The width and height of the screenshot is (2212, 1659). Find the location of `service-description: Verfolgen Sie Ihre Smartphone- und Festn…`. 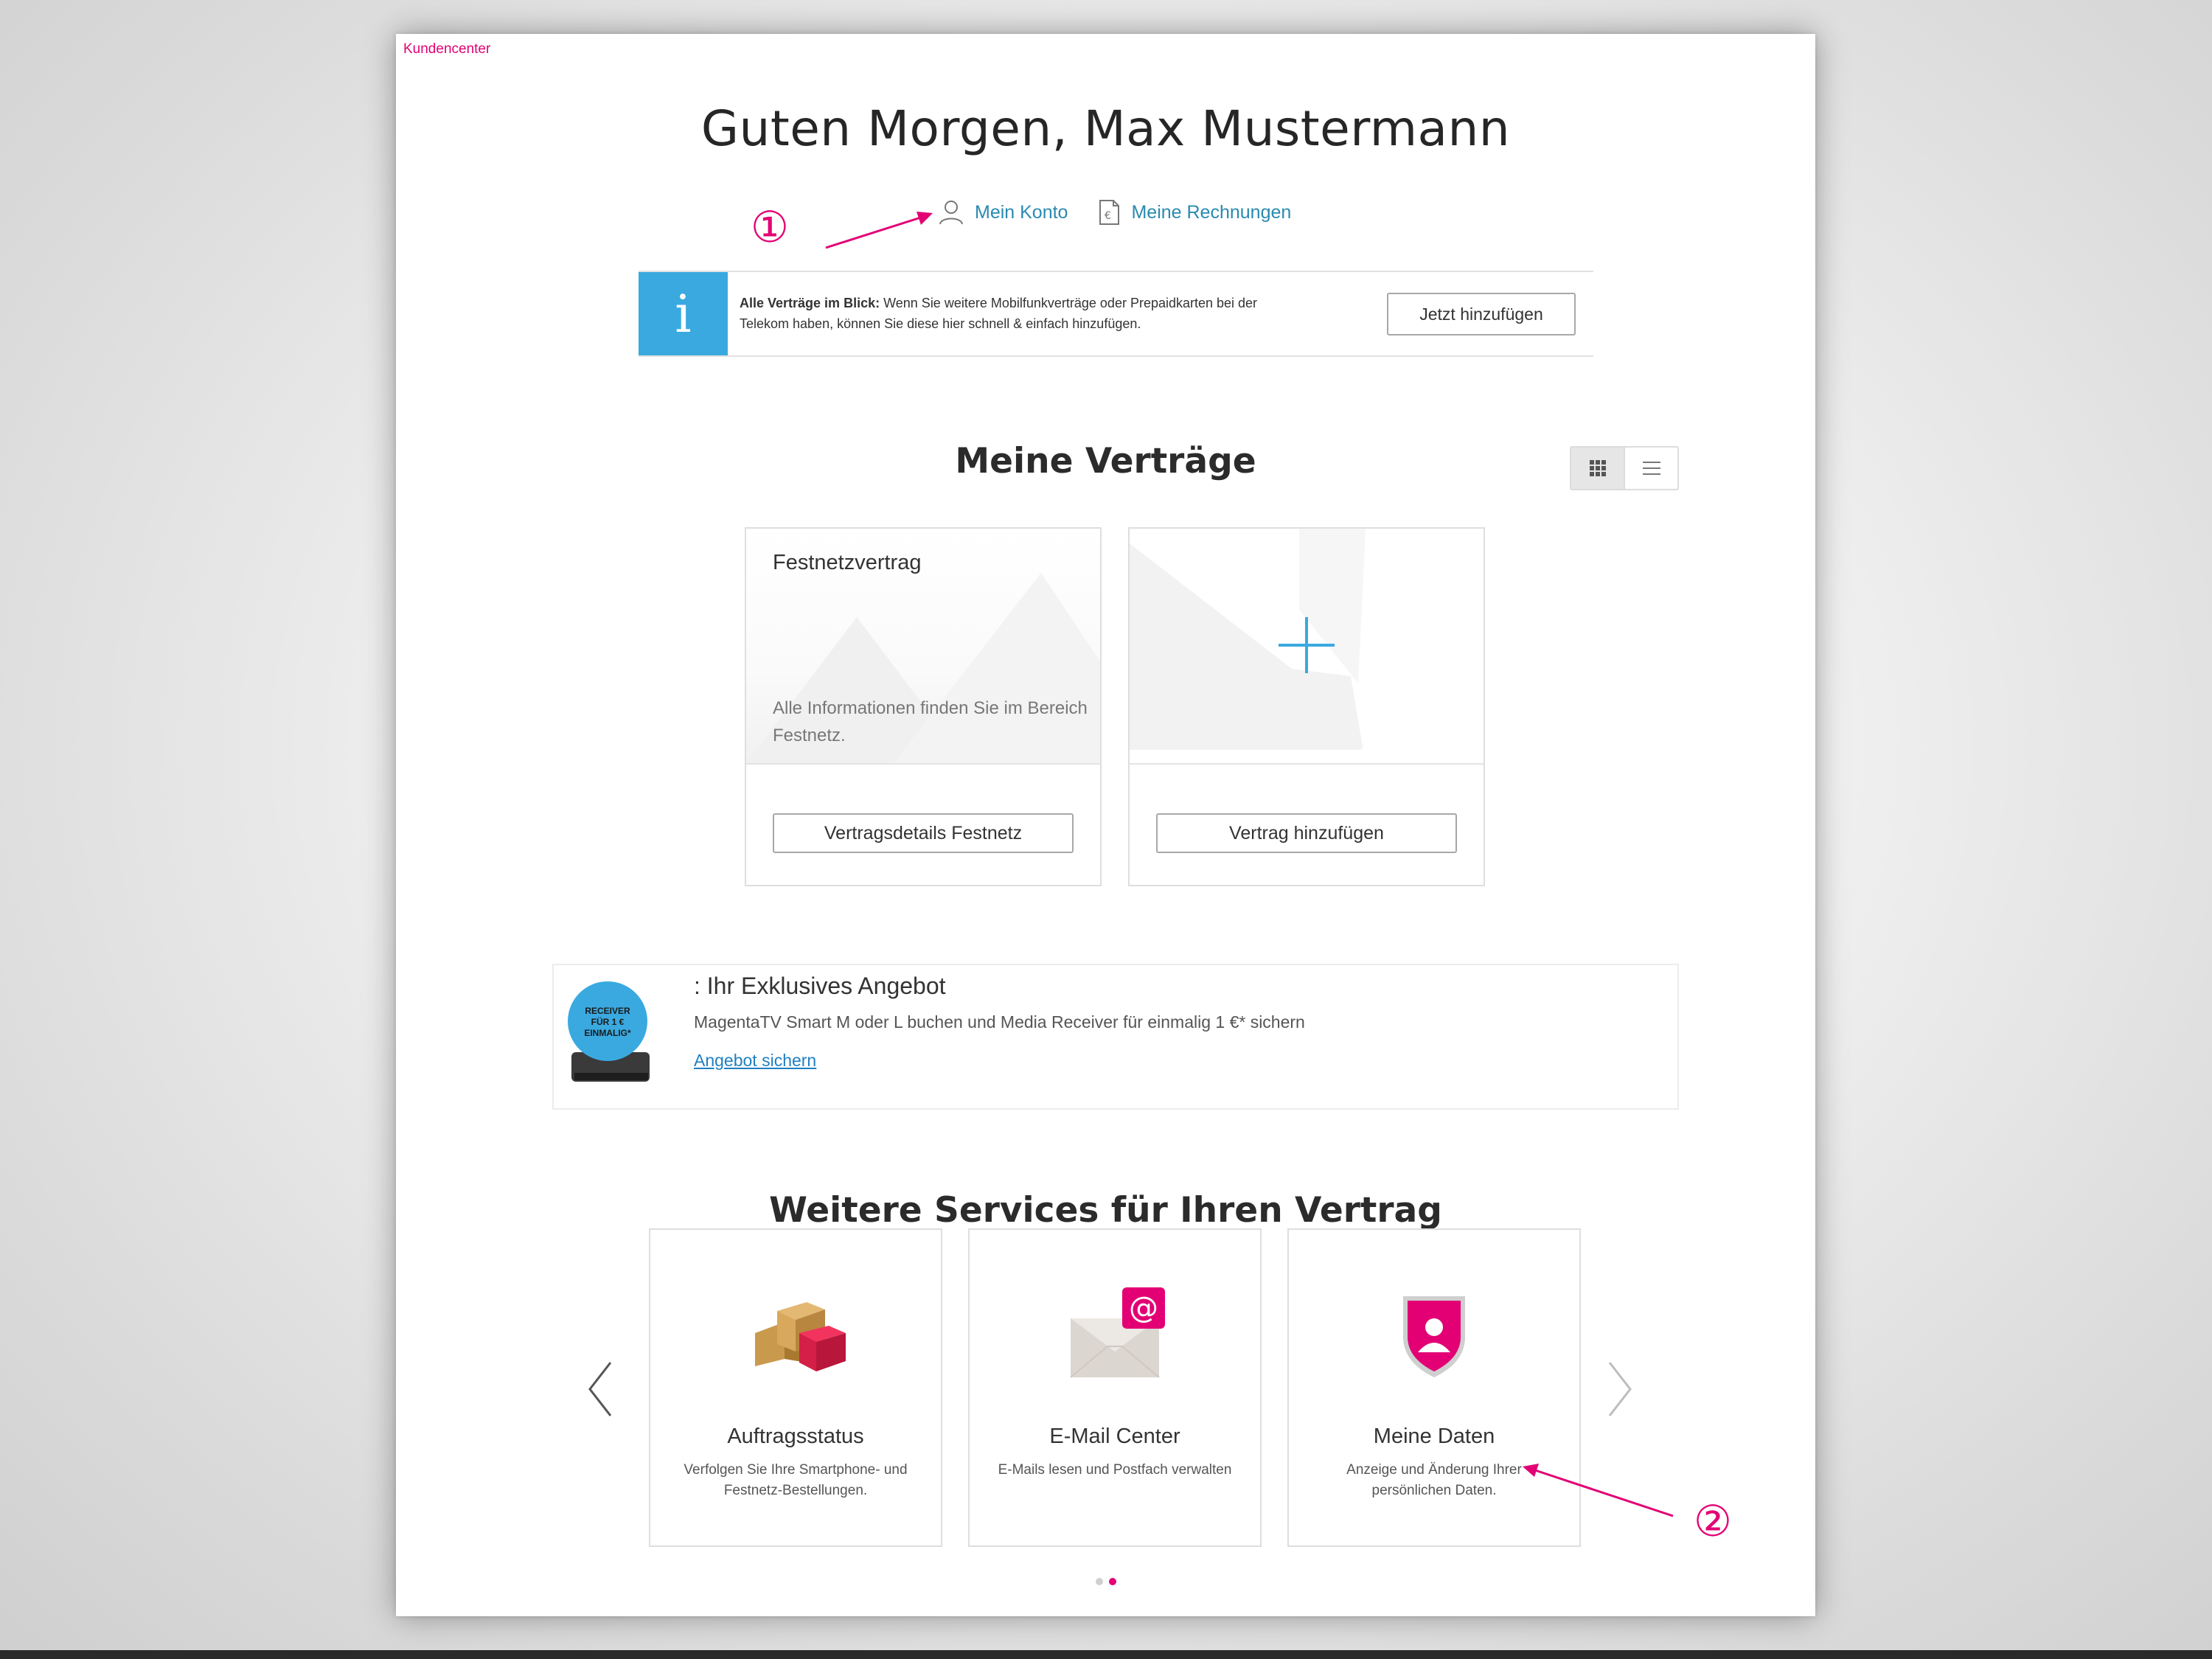

service-description: Verfolgen Sie Ihre Smartphone- und Festn… is located at coordinates (796, 1480).